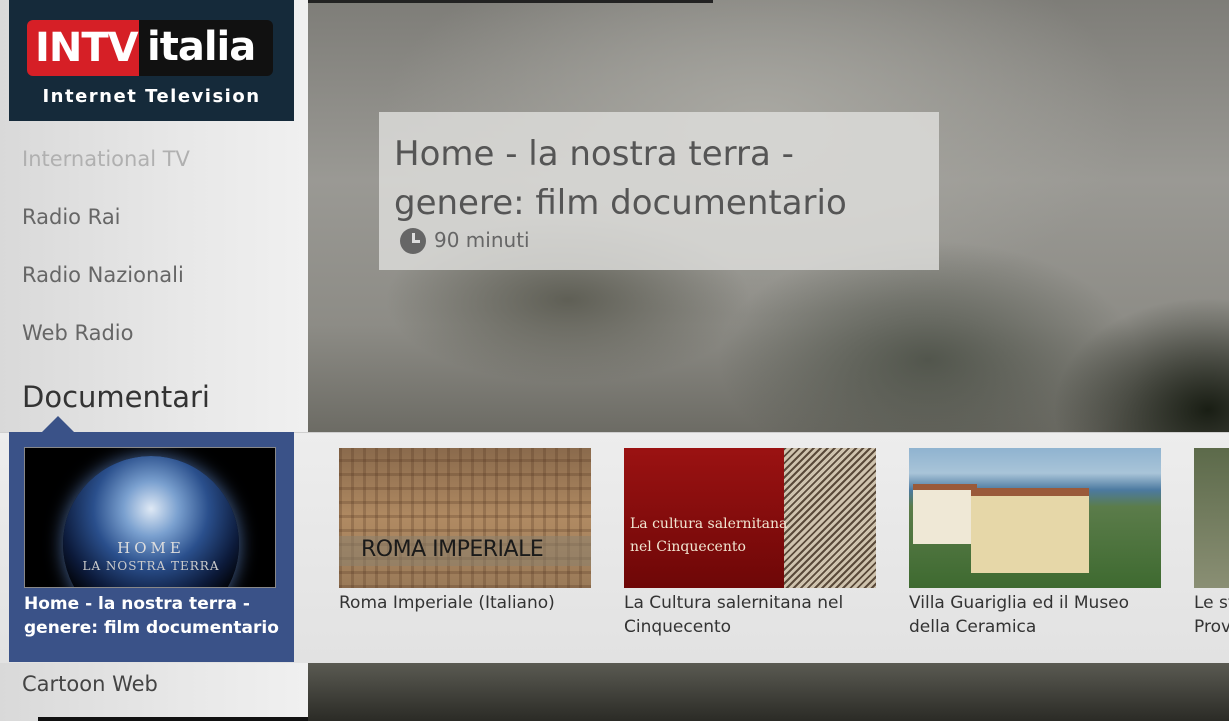 This screenshot has height=721, width=1229. What do you see at coordinates (734, 615) in the screenshot?
I see `card-title: La Cultura salernitana nel Cinquecento` at bounding box center [734, 615].